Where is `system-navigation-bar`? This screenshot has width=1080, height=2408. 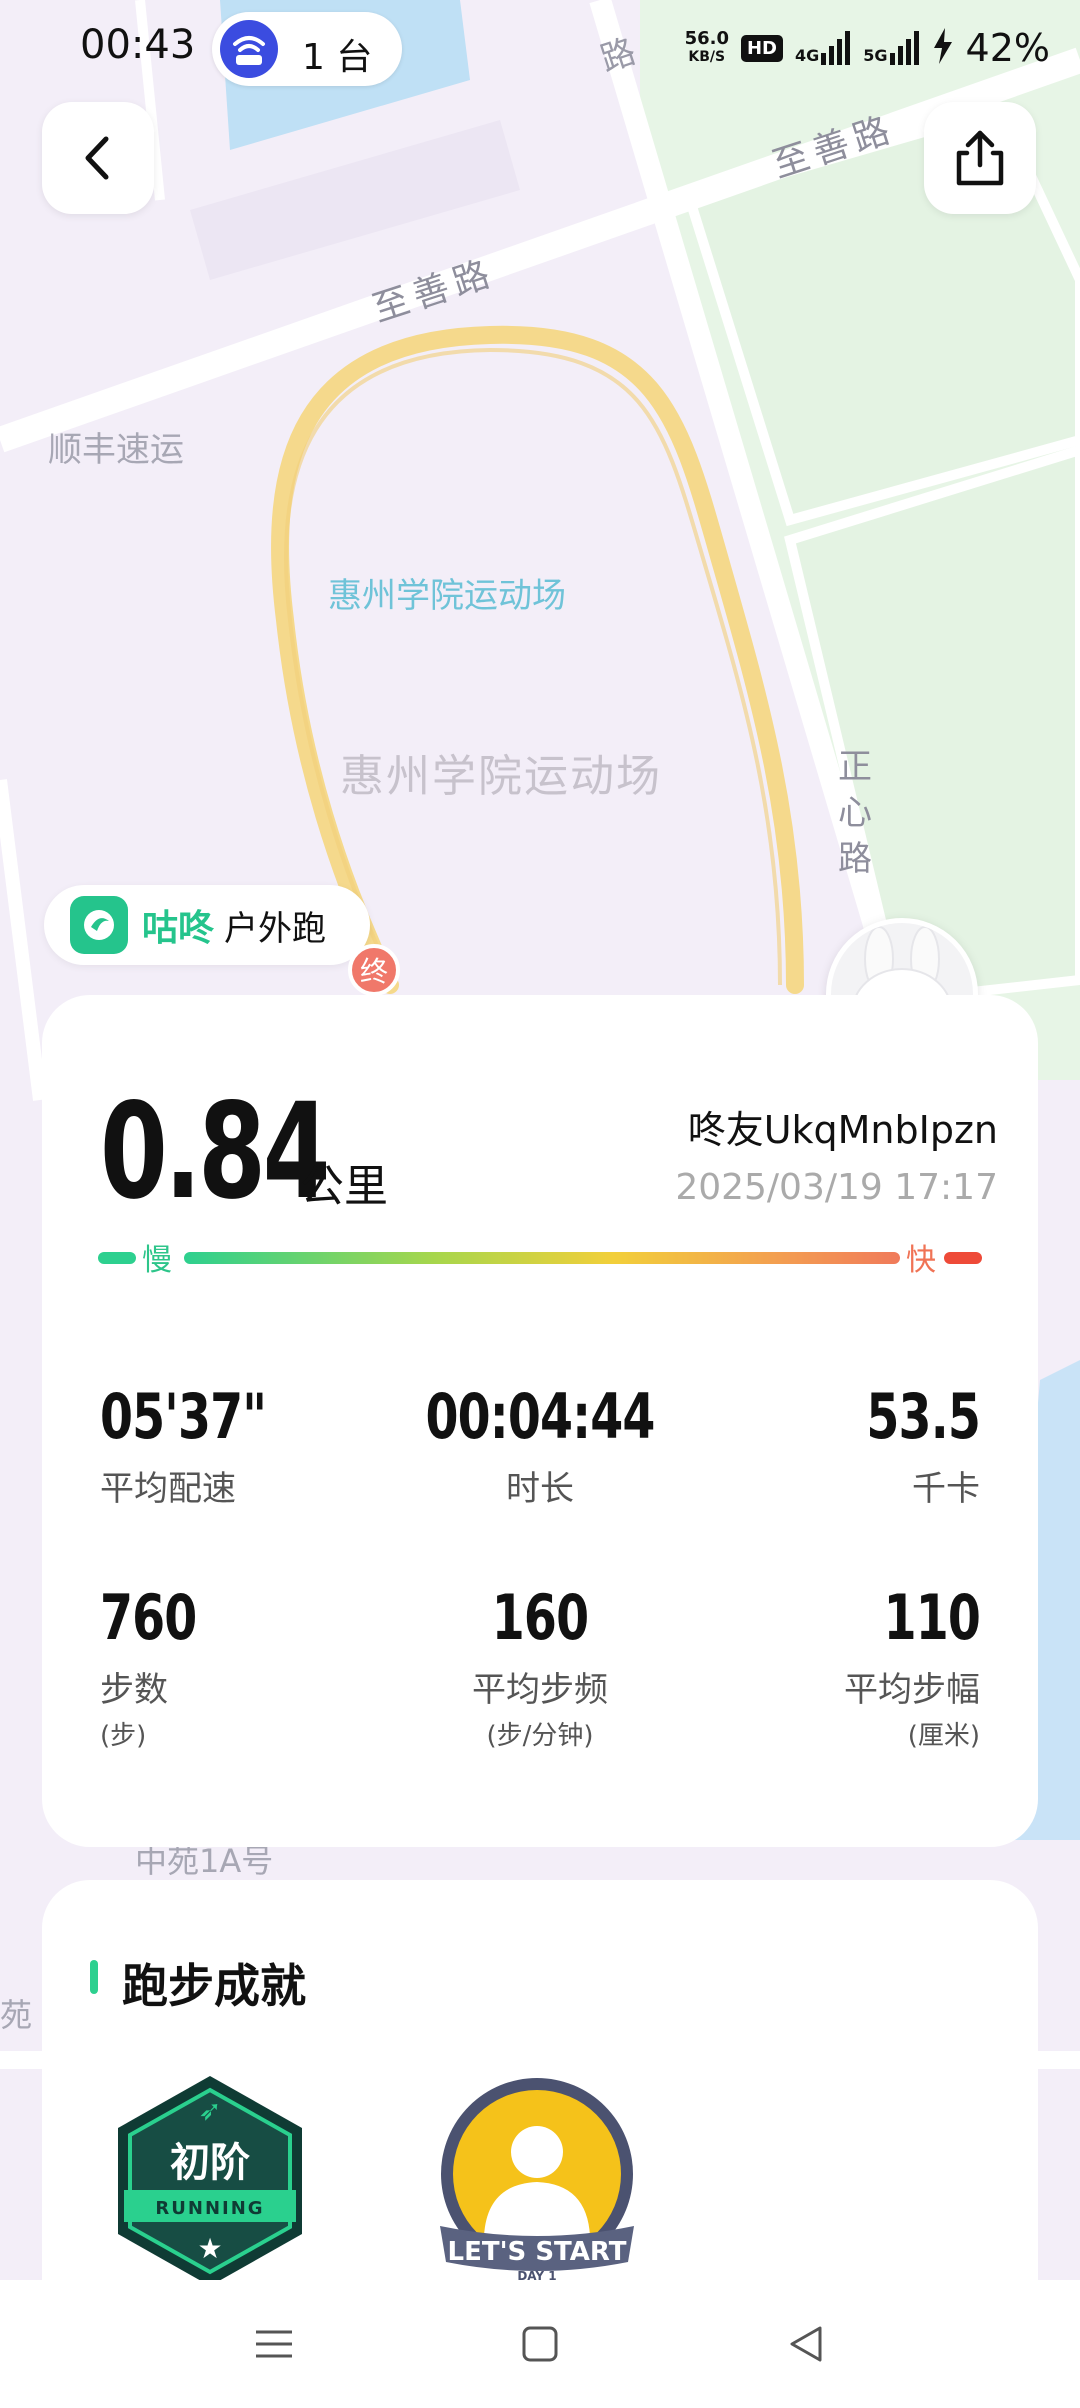 system-navigation-bar is located at coordinates (540, 2344).